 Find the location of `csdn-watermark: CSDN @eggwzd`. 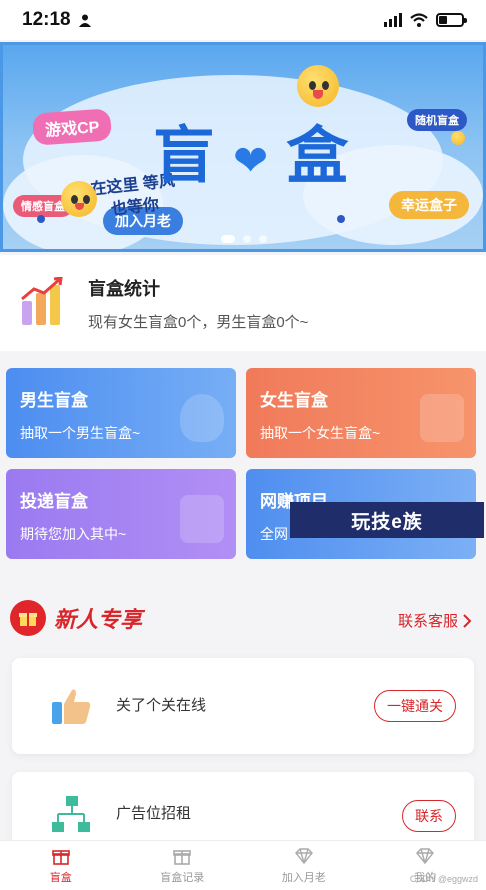

csdn-watermark: CSDN @eggwzd is located at coordinates (443, 879).